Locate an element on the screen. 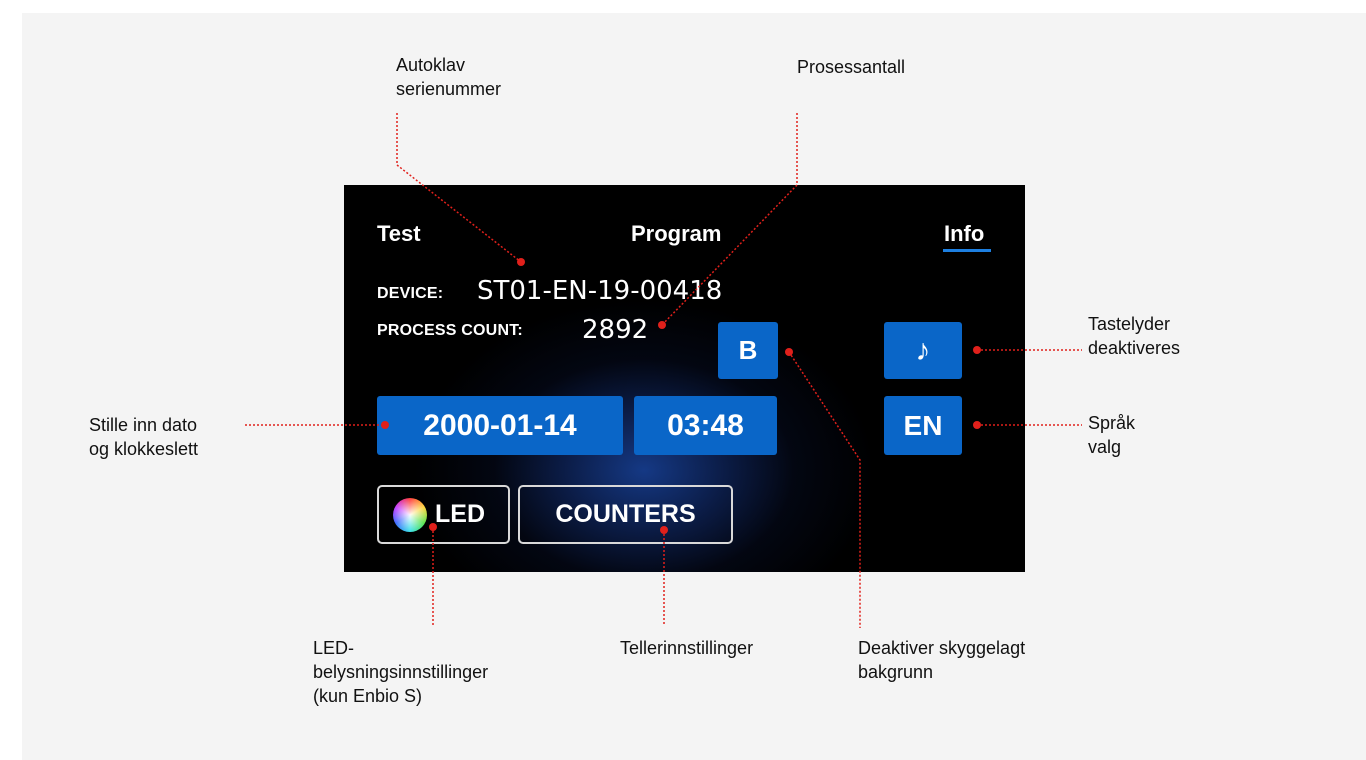  callout-process-count: Prosessantall is located at coordinates (897, 67).